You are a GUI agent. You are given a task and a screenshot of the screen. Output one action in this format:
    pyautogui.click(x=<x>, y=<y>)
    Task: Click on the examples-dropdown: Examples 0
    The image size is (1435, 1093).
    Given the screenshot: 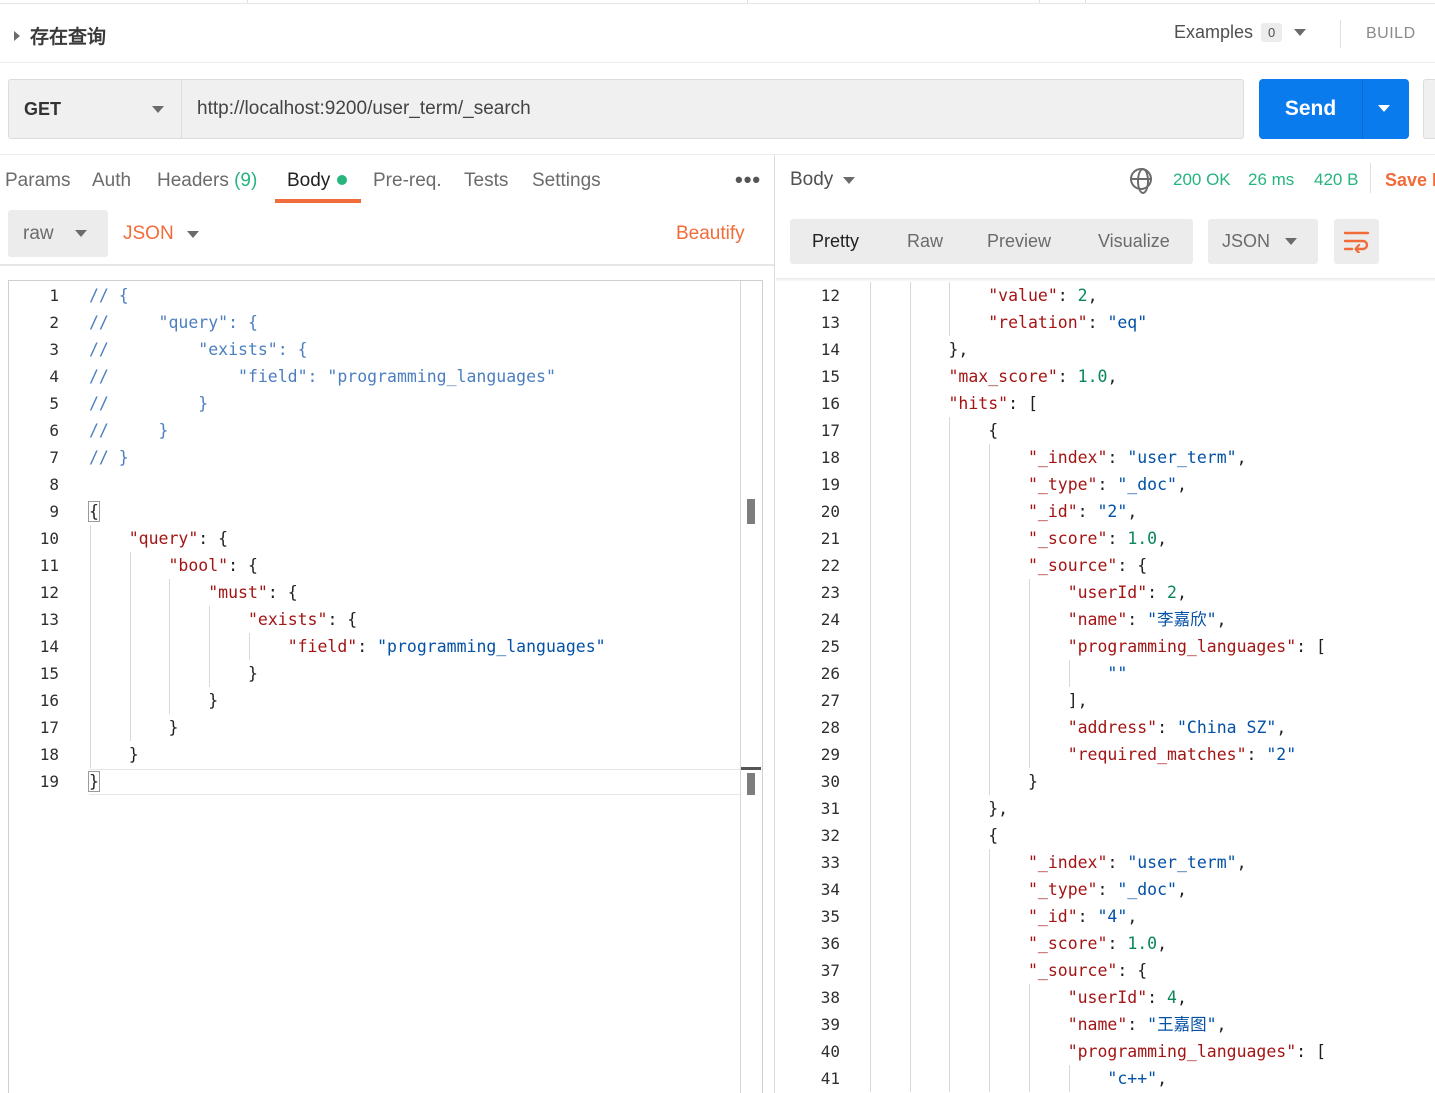 What is the action you would take?
    pyautogui.click(x=1240, y=32)
    